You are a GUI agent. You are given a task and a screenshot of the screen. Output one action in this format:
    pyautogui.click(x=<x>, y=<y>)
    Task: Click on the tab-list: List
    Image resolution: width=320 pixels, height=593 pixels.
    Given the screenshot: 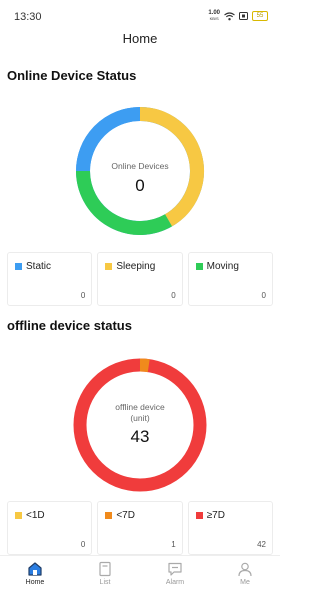 What is the action you would take?
    pyautogui.click(x=105, y=574)
    